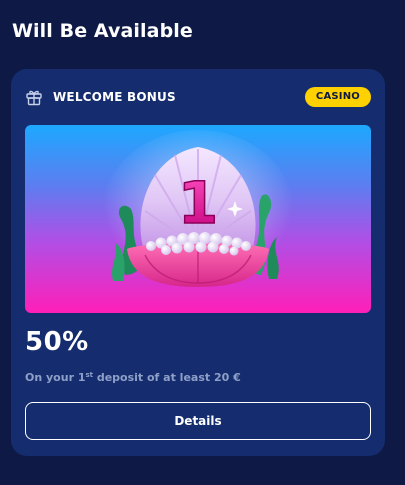 The height and width of the screenshot is (485, 405). I want to click on details-button: Details, so click(198, 421).